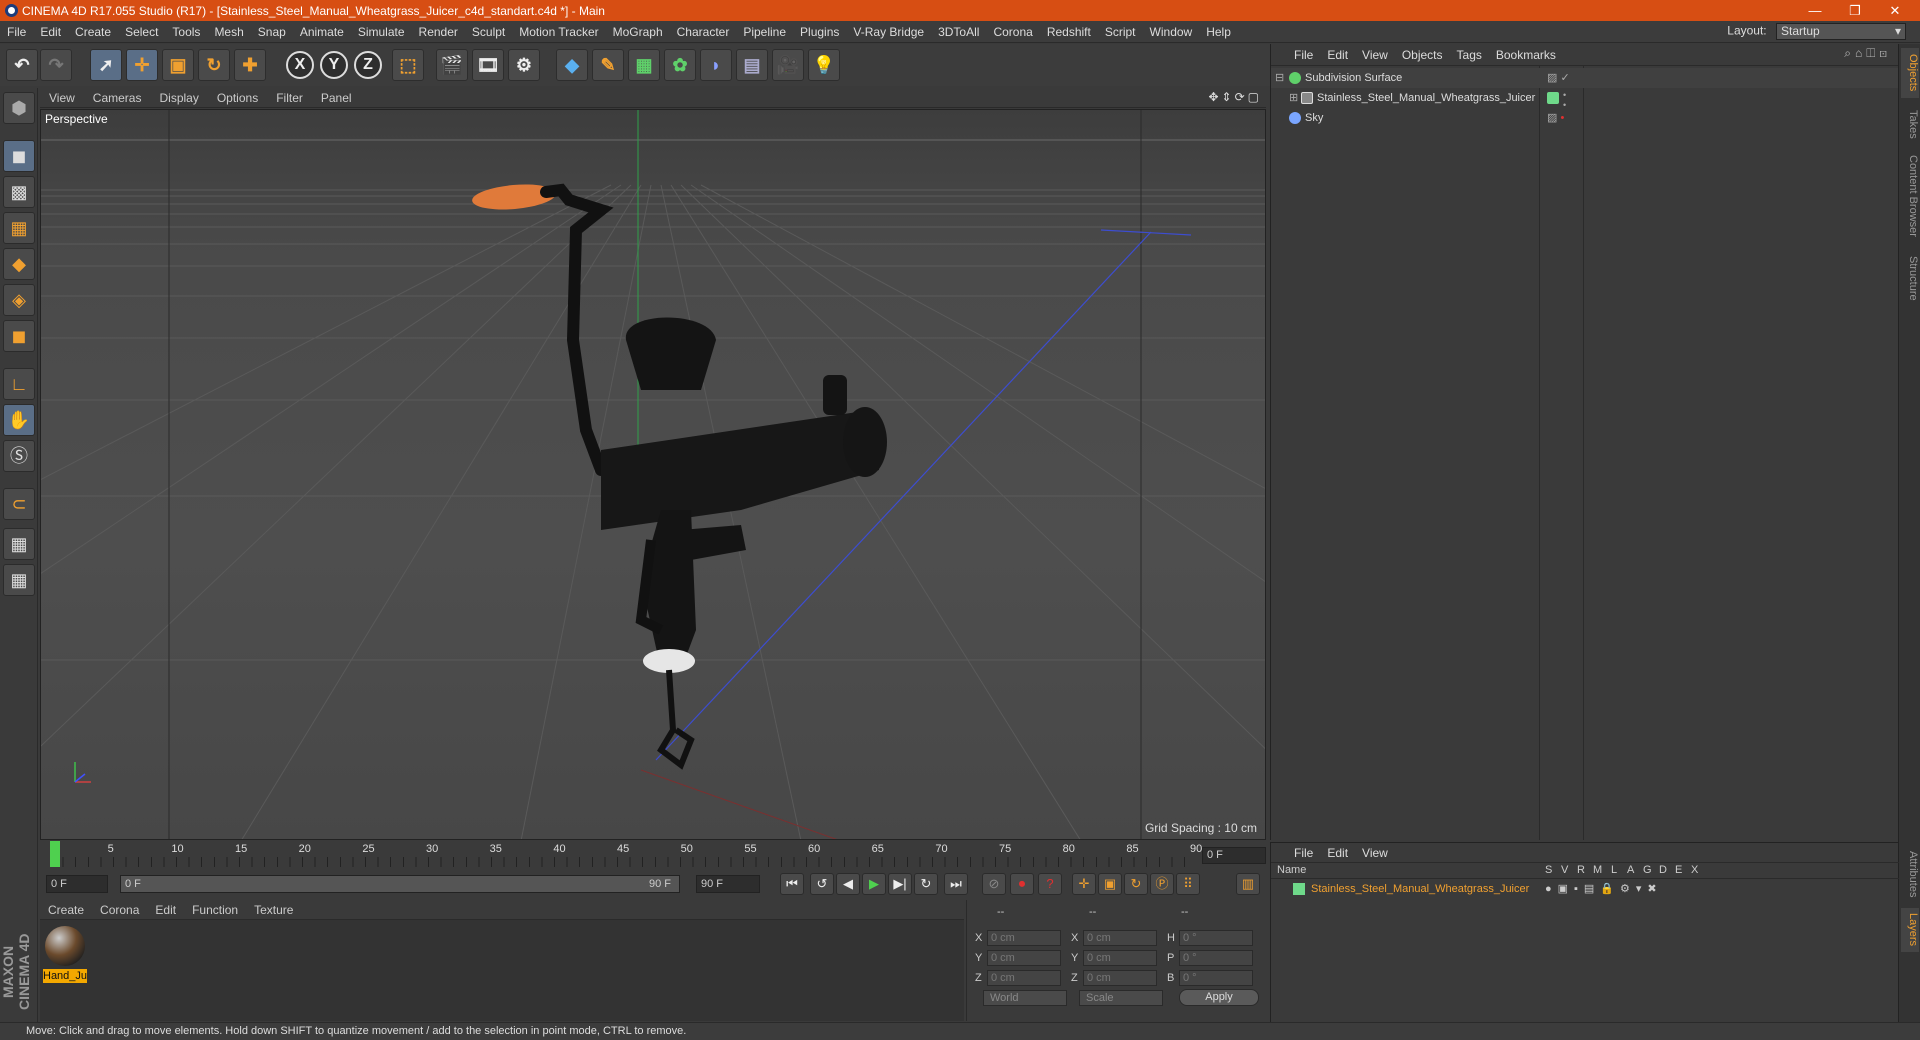 The image size is (1920, 1040). I want to click on coord-rot-h-field: 0 °, so click(1216, 938).